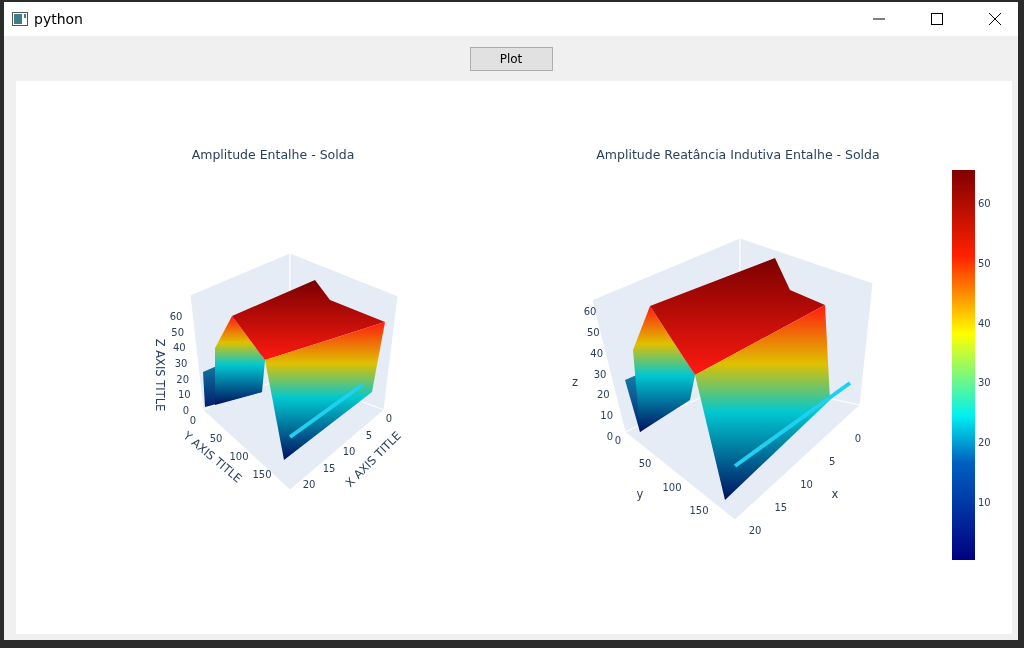 This screenshot has width=1024, height=648. What do you see at coordinates (738, 154) in the screenshot?
I see `plot-title: Amplitude Reatância Indutiva Entalhe - Solda` at bounding box center [738, 154].